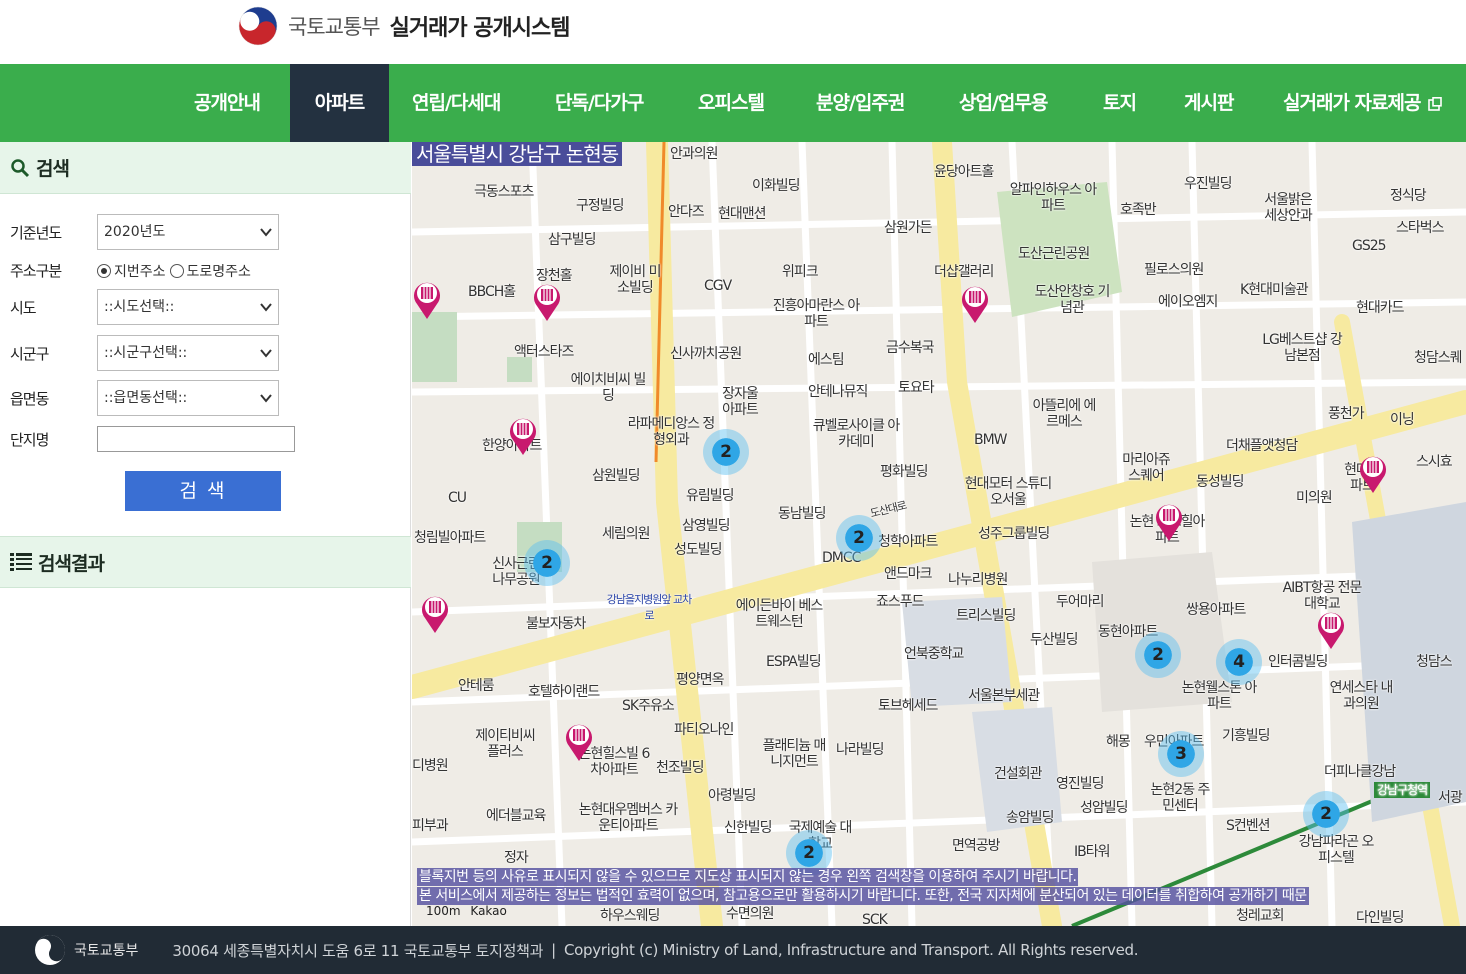 The height and width of the screenshot is (974, 1466). What do you see at coordinates (1260, 916) in the screenshot?
I see `map-poi: 청레교회` at bounding box center [1260, 916].